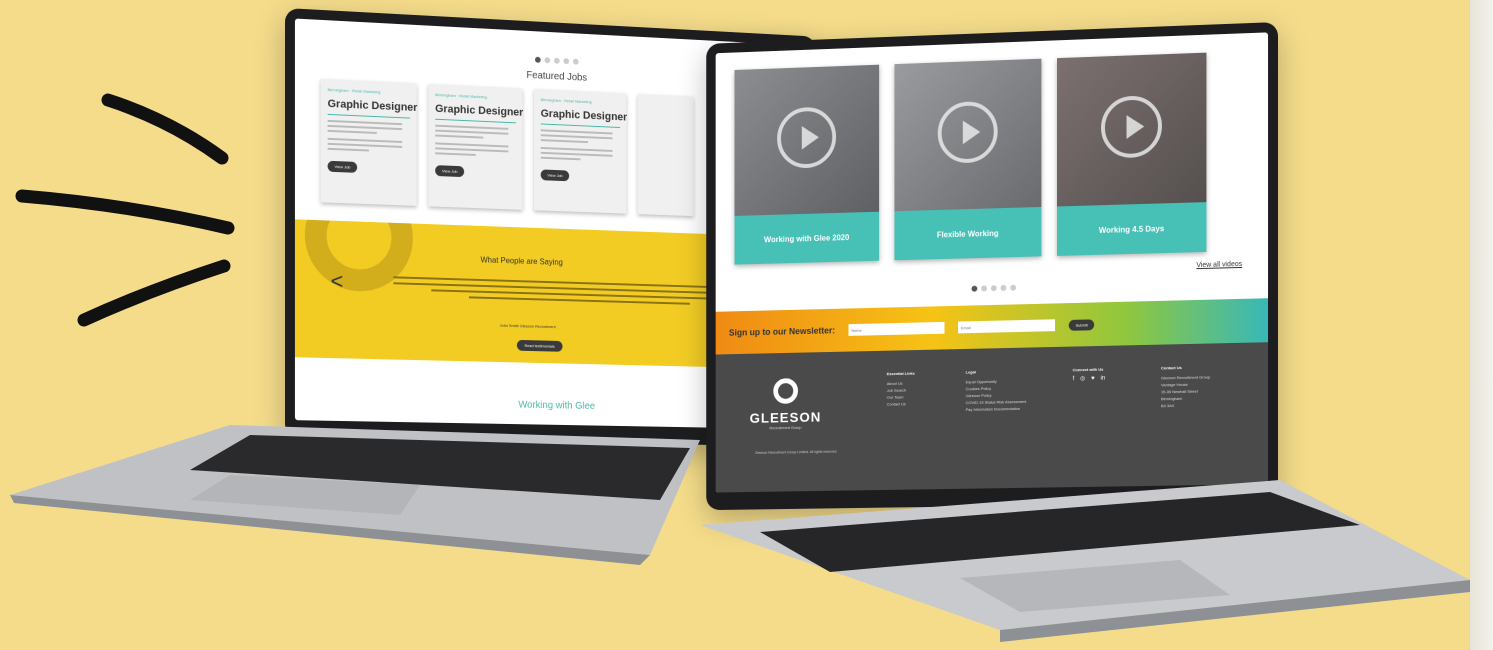 The width and height of the screenshot is (1493, 650). I want to click on laptop-right-keyboard-deck, so click(1085, 561).